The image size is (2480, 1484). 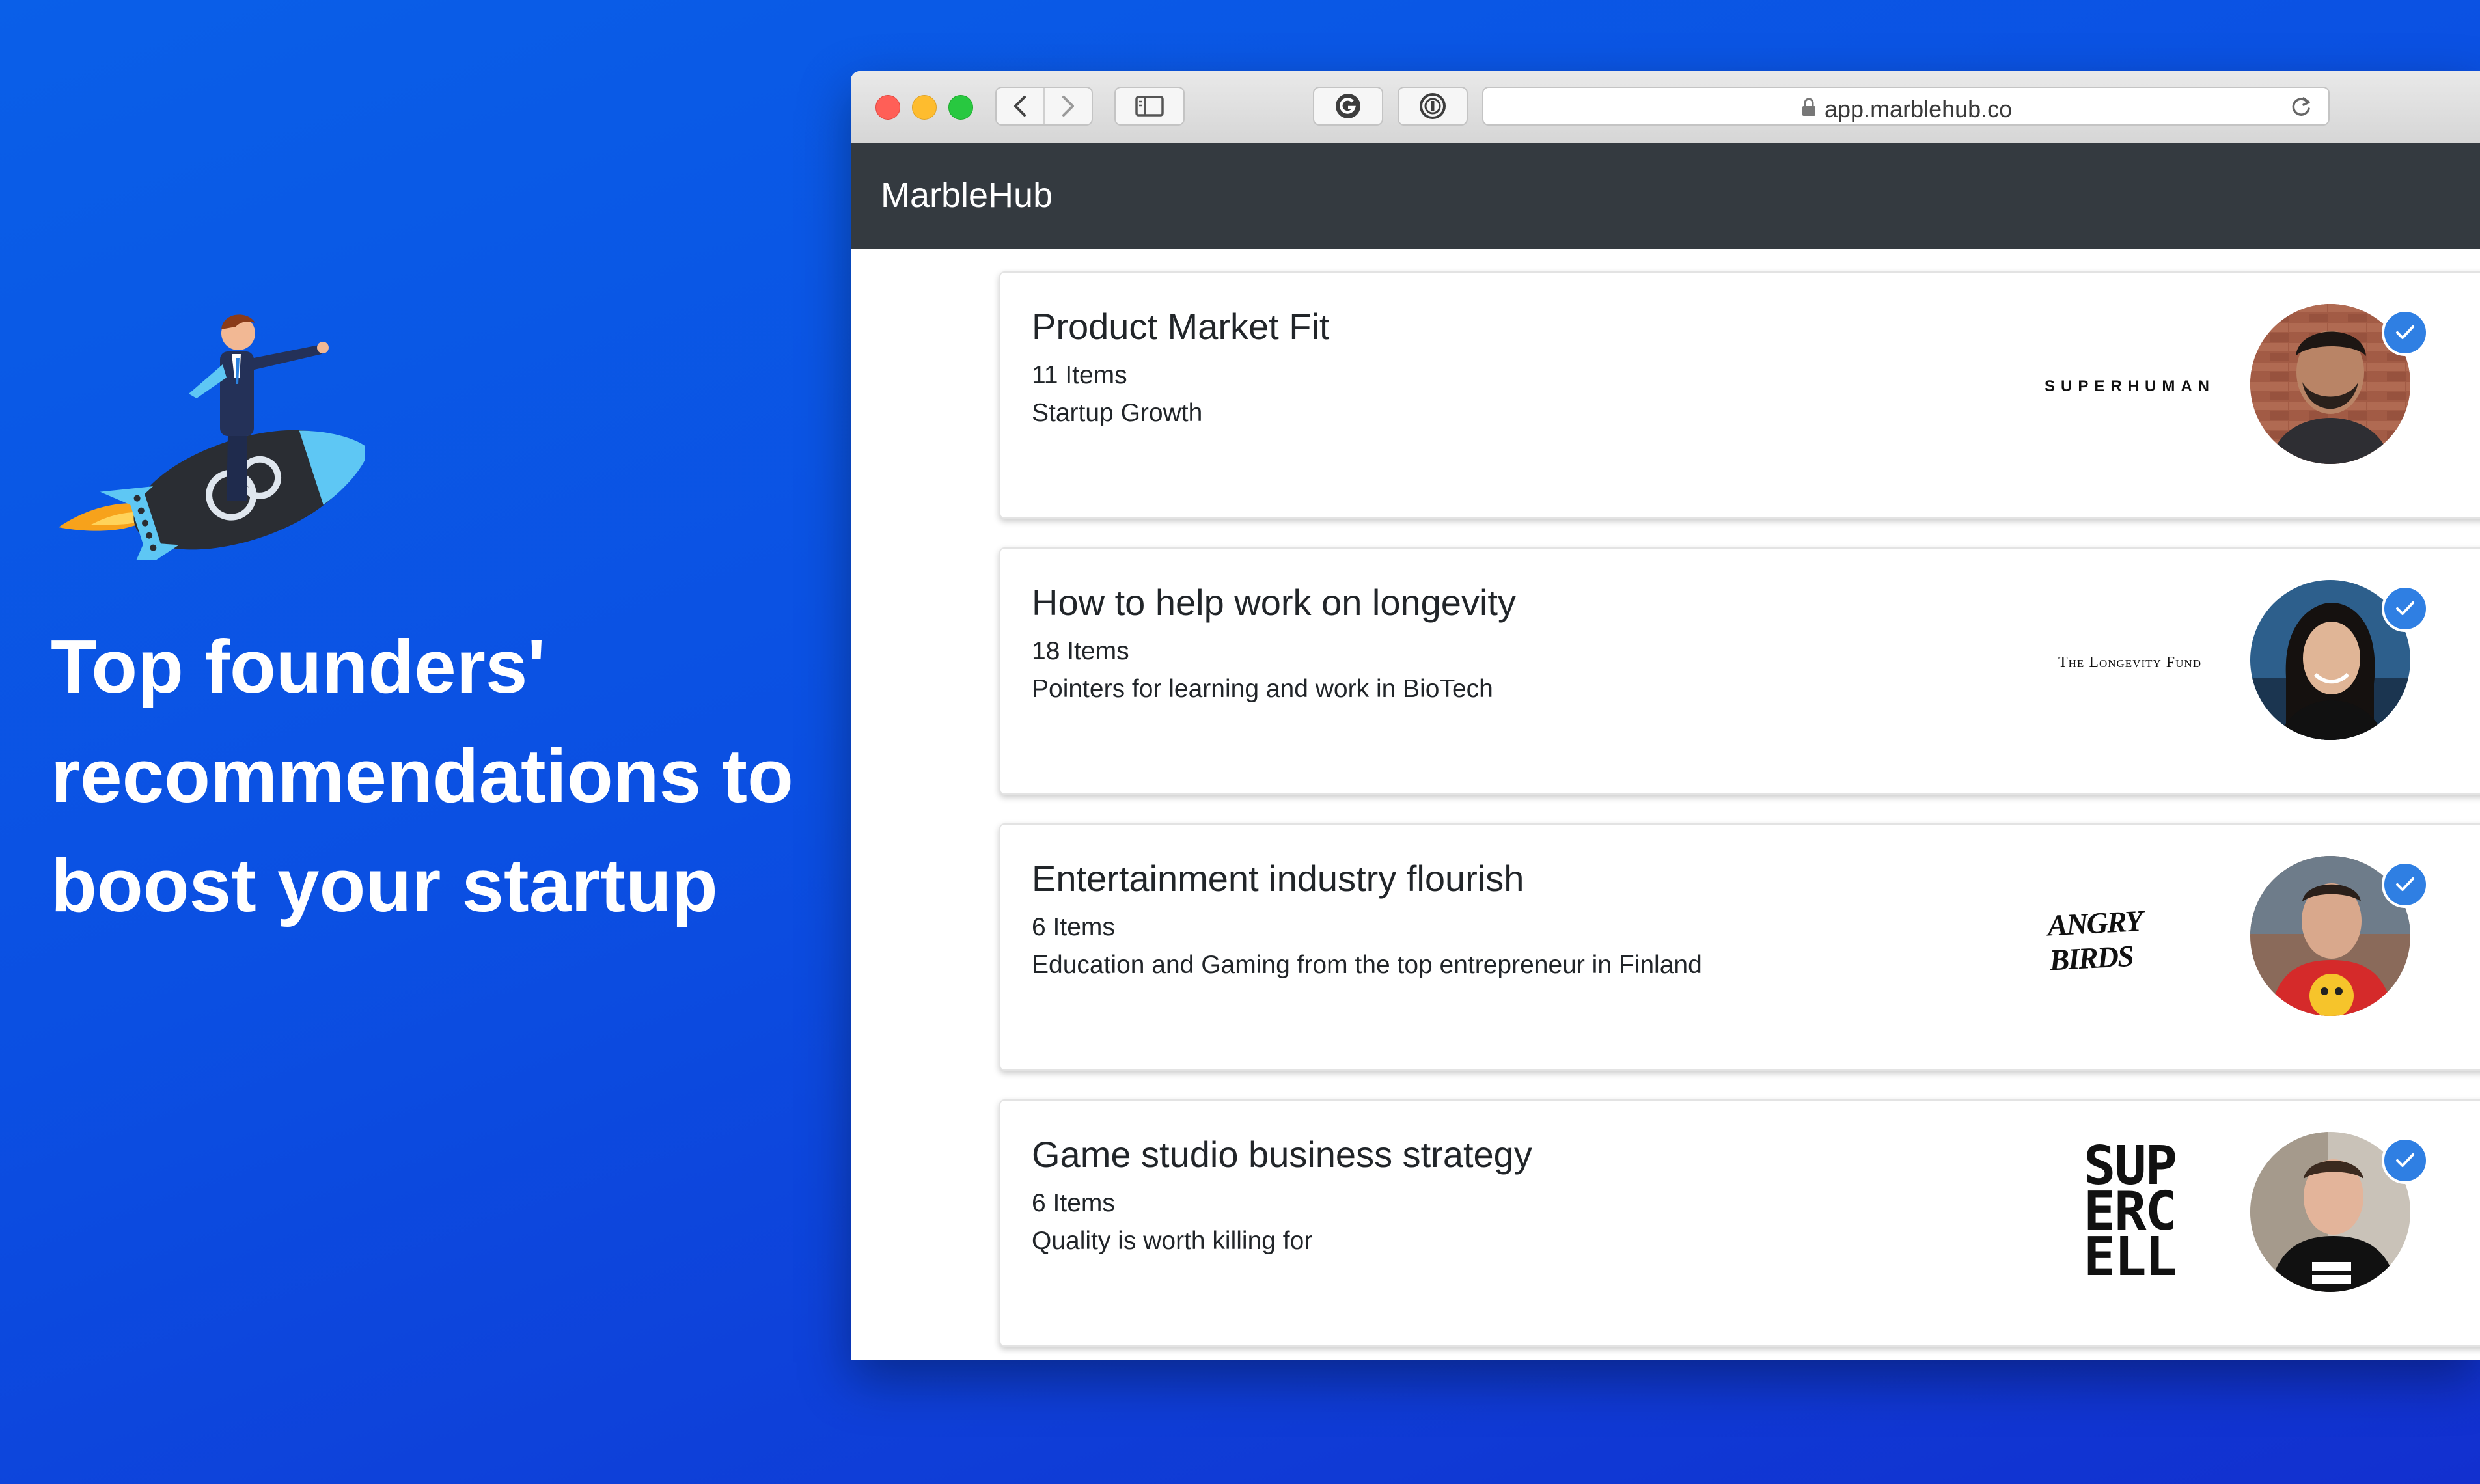 I want to click on collection-item-count: 11 Items, so click(x=1079, y=375).